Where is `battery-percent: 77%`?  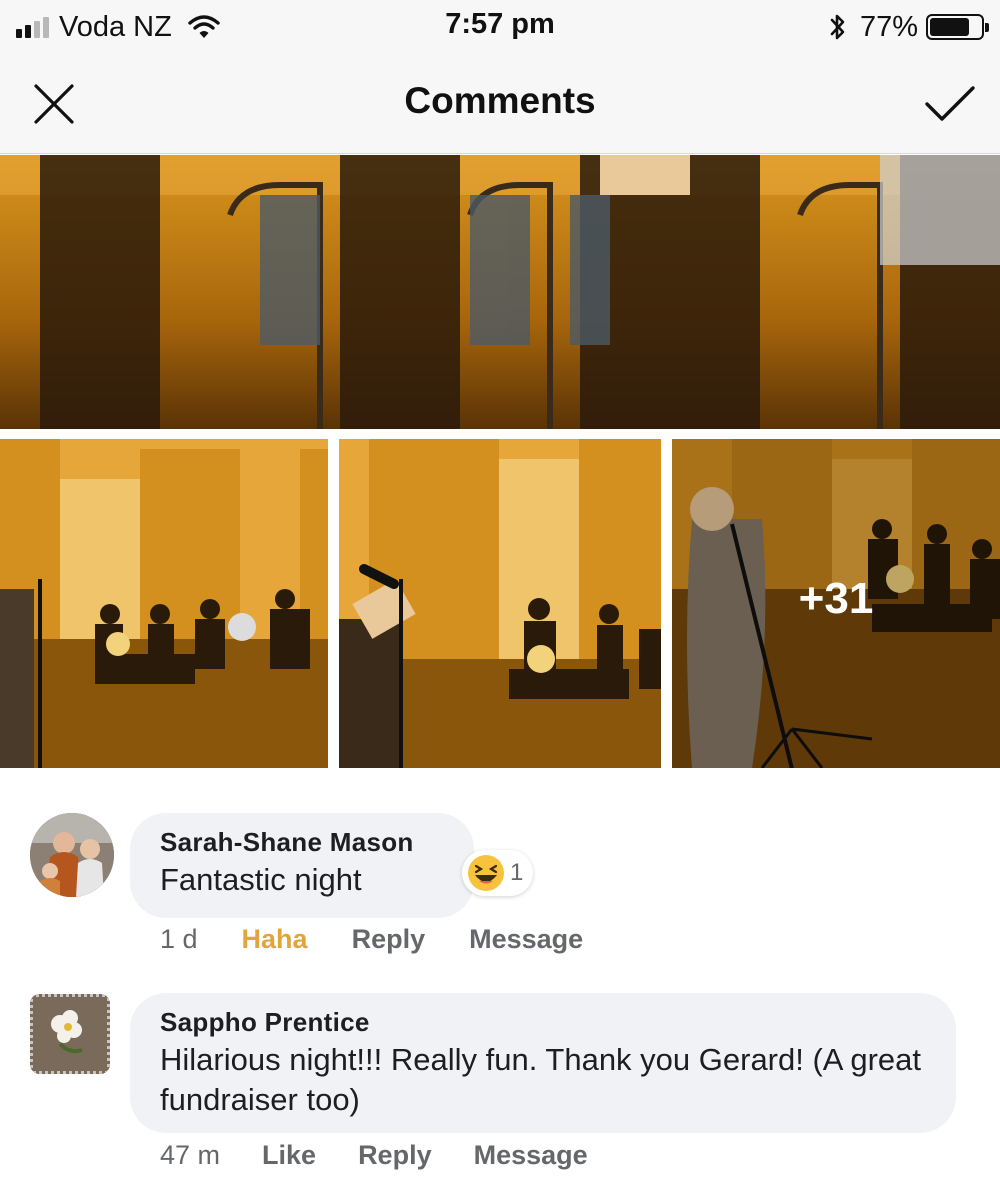
battery-percent: 77% is located at coordinates (888, 26).